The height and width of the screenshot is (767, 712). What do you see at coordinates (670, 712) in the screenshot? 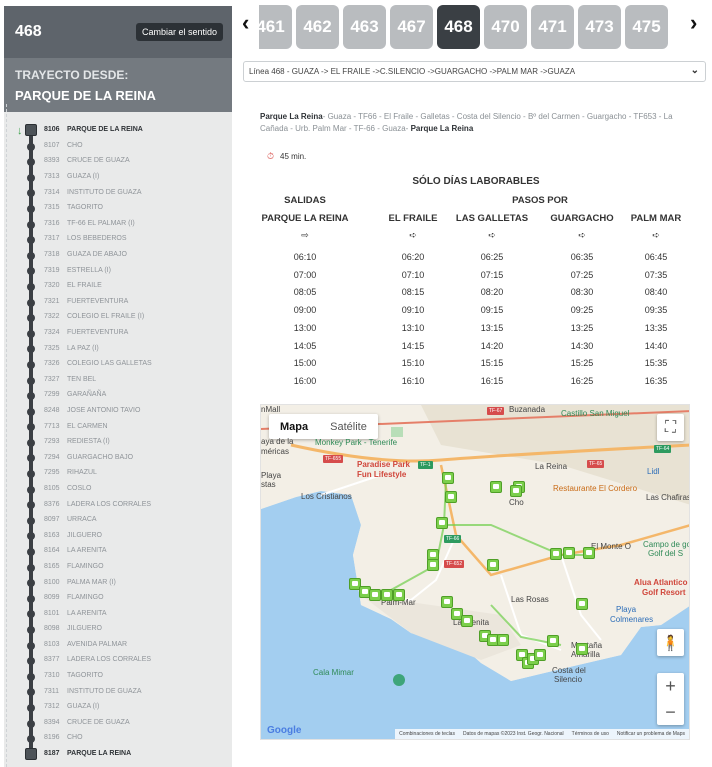
I see `zoom-out-button: −` at bounding box center [670, 712].